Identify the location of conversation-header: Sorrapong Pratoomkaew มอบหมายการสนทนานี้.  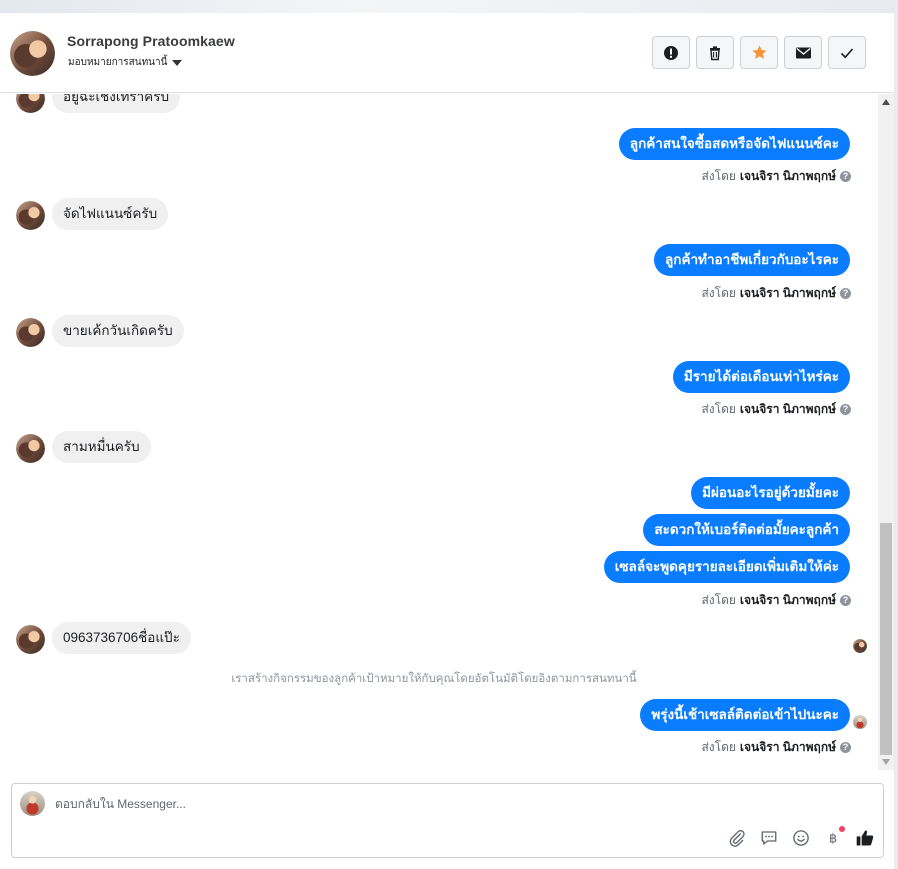
(447, 53).